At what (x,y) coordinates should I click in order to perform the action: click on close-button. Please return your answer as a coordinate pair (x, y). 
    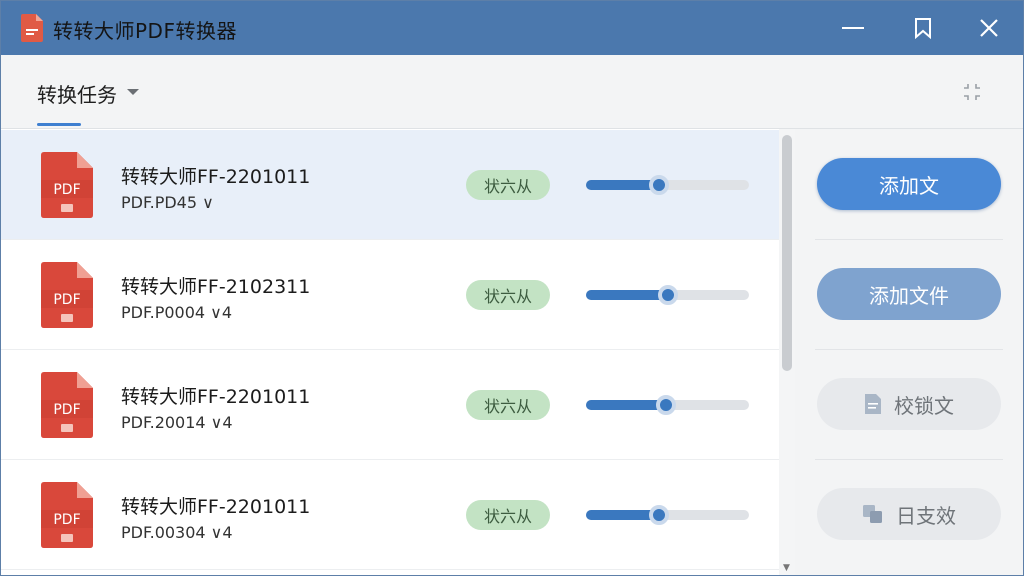
    Looking at the image, I should click on (989, 28).